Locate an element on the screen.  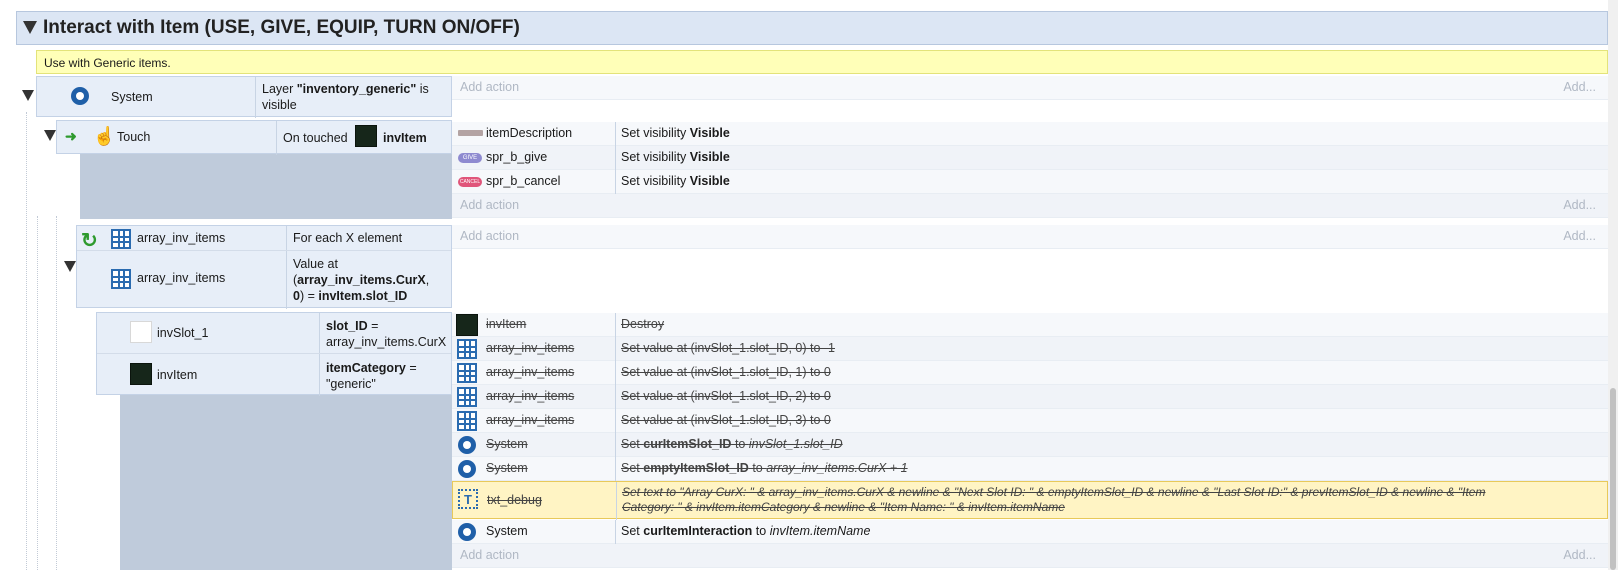
description-sprite-icon is located at coordinates (470, 133).